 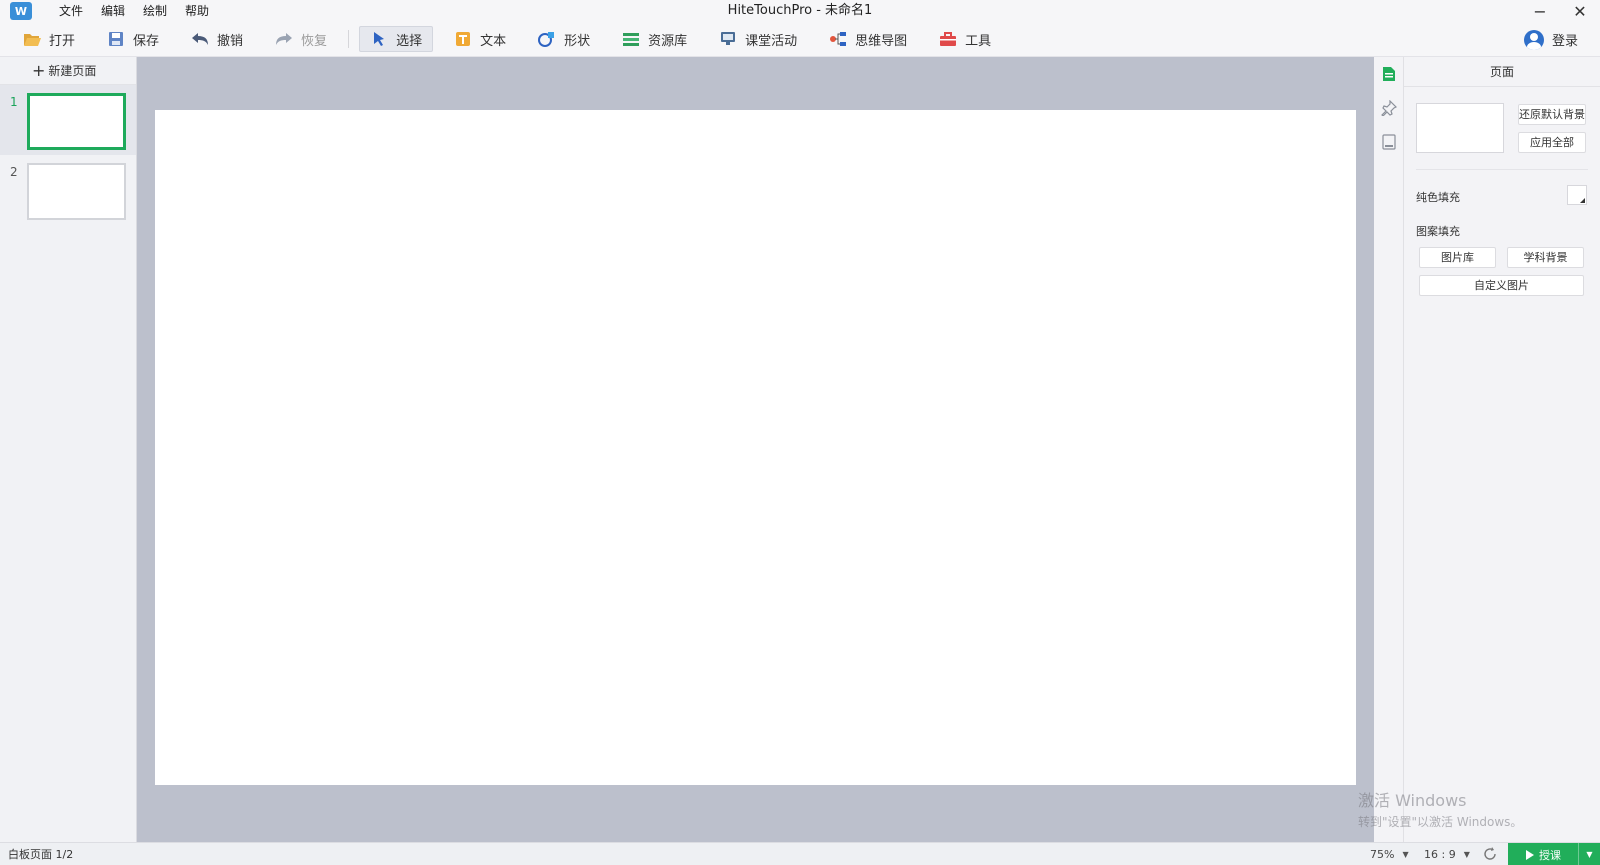 I want to click on mindmap-button: 思维导图, so click(x=868, y=39).